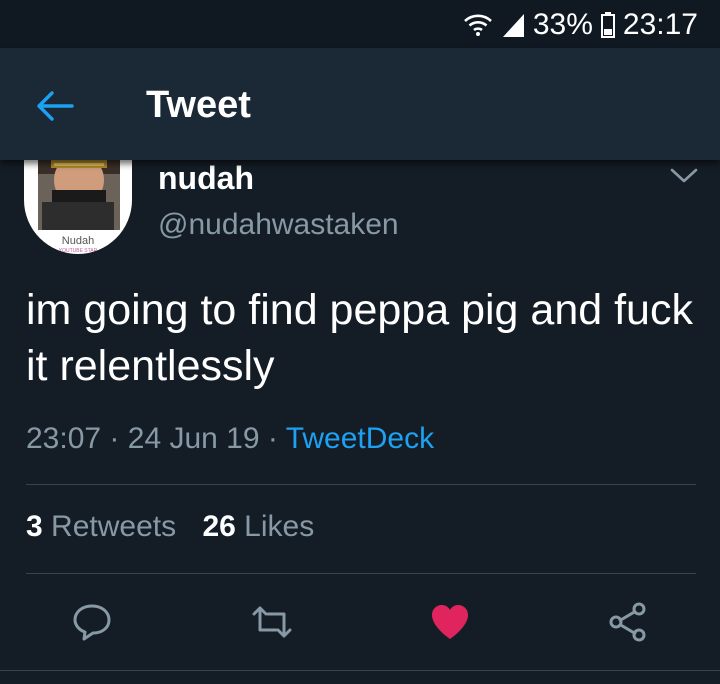 The image size is (720, 684). What do you see at coordinates (198, 105) in the screenshot?
I see `page-title: Tweet` at bounding box center [198, 105].